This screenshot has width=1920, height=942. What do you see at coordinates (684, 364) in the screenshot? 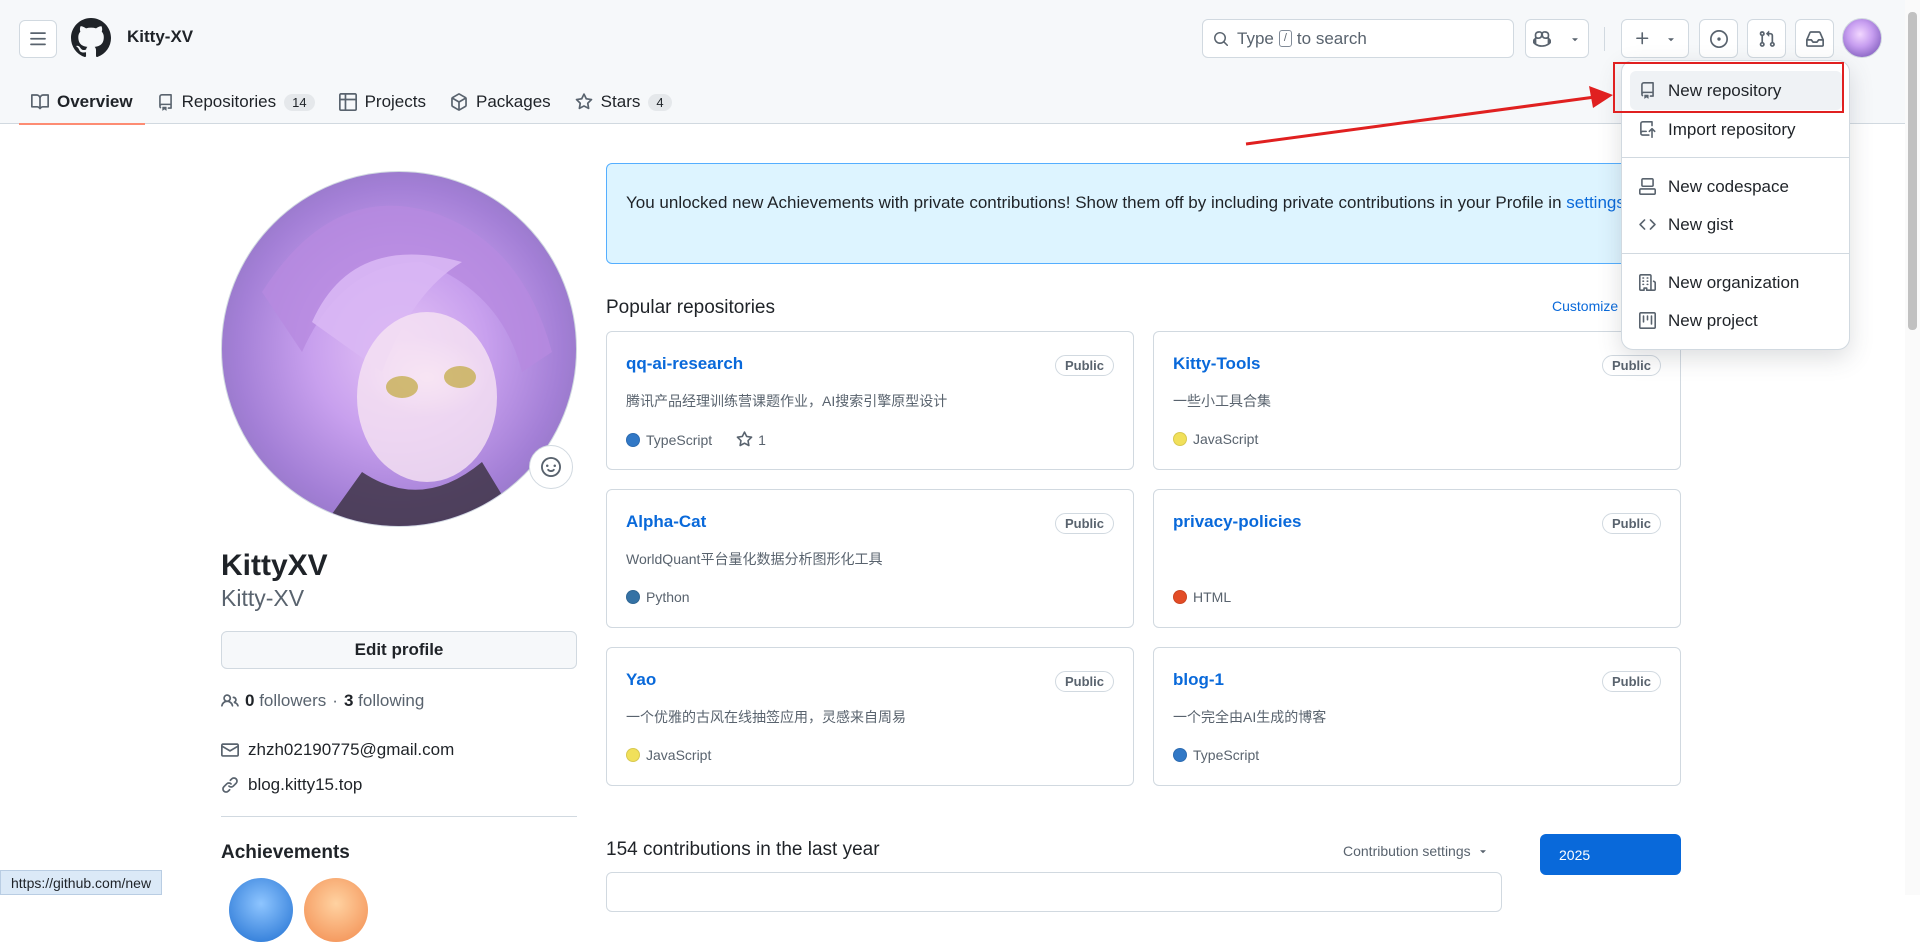
I see `repo-name-link: qq-ai-research` at bounding box center [684, 364].